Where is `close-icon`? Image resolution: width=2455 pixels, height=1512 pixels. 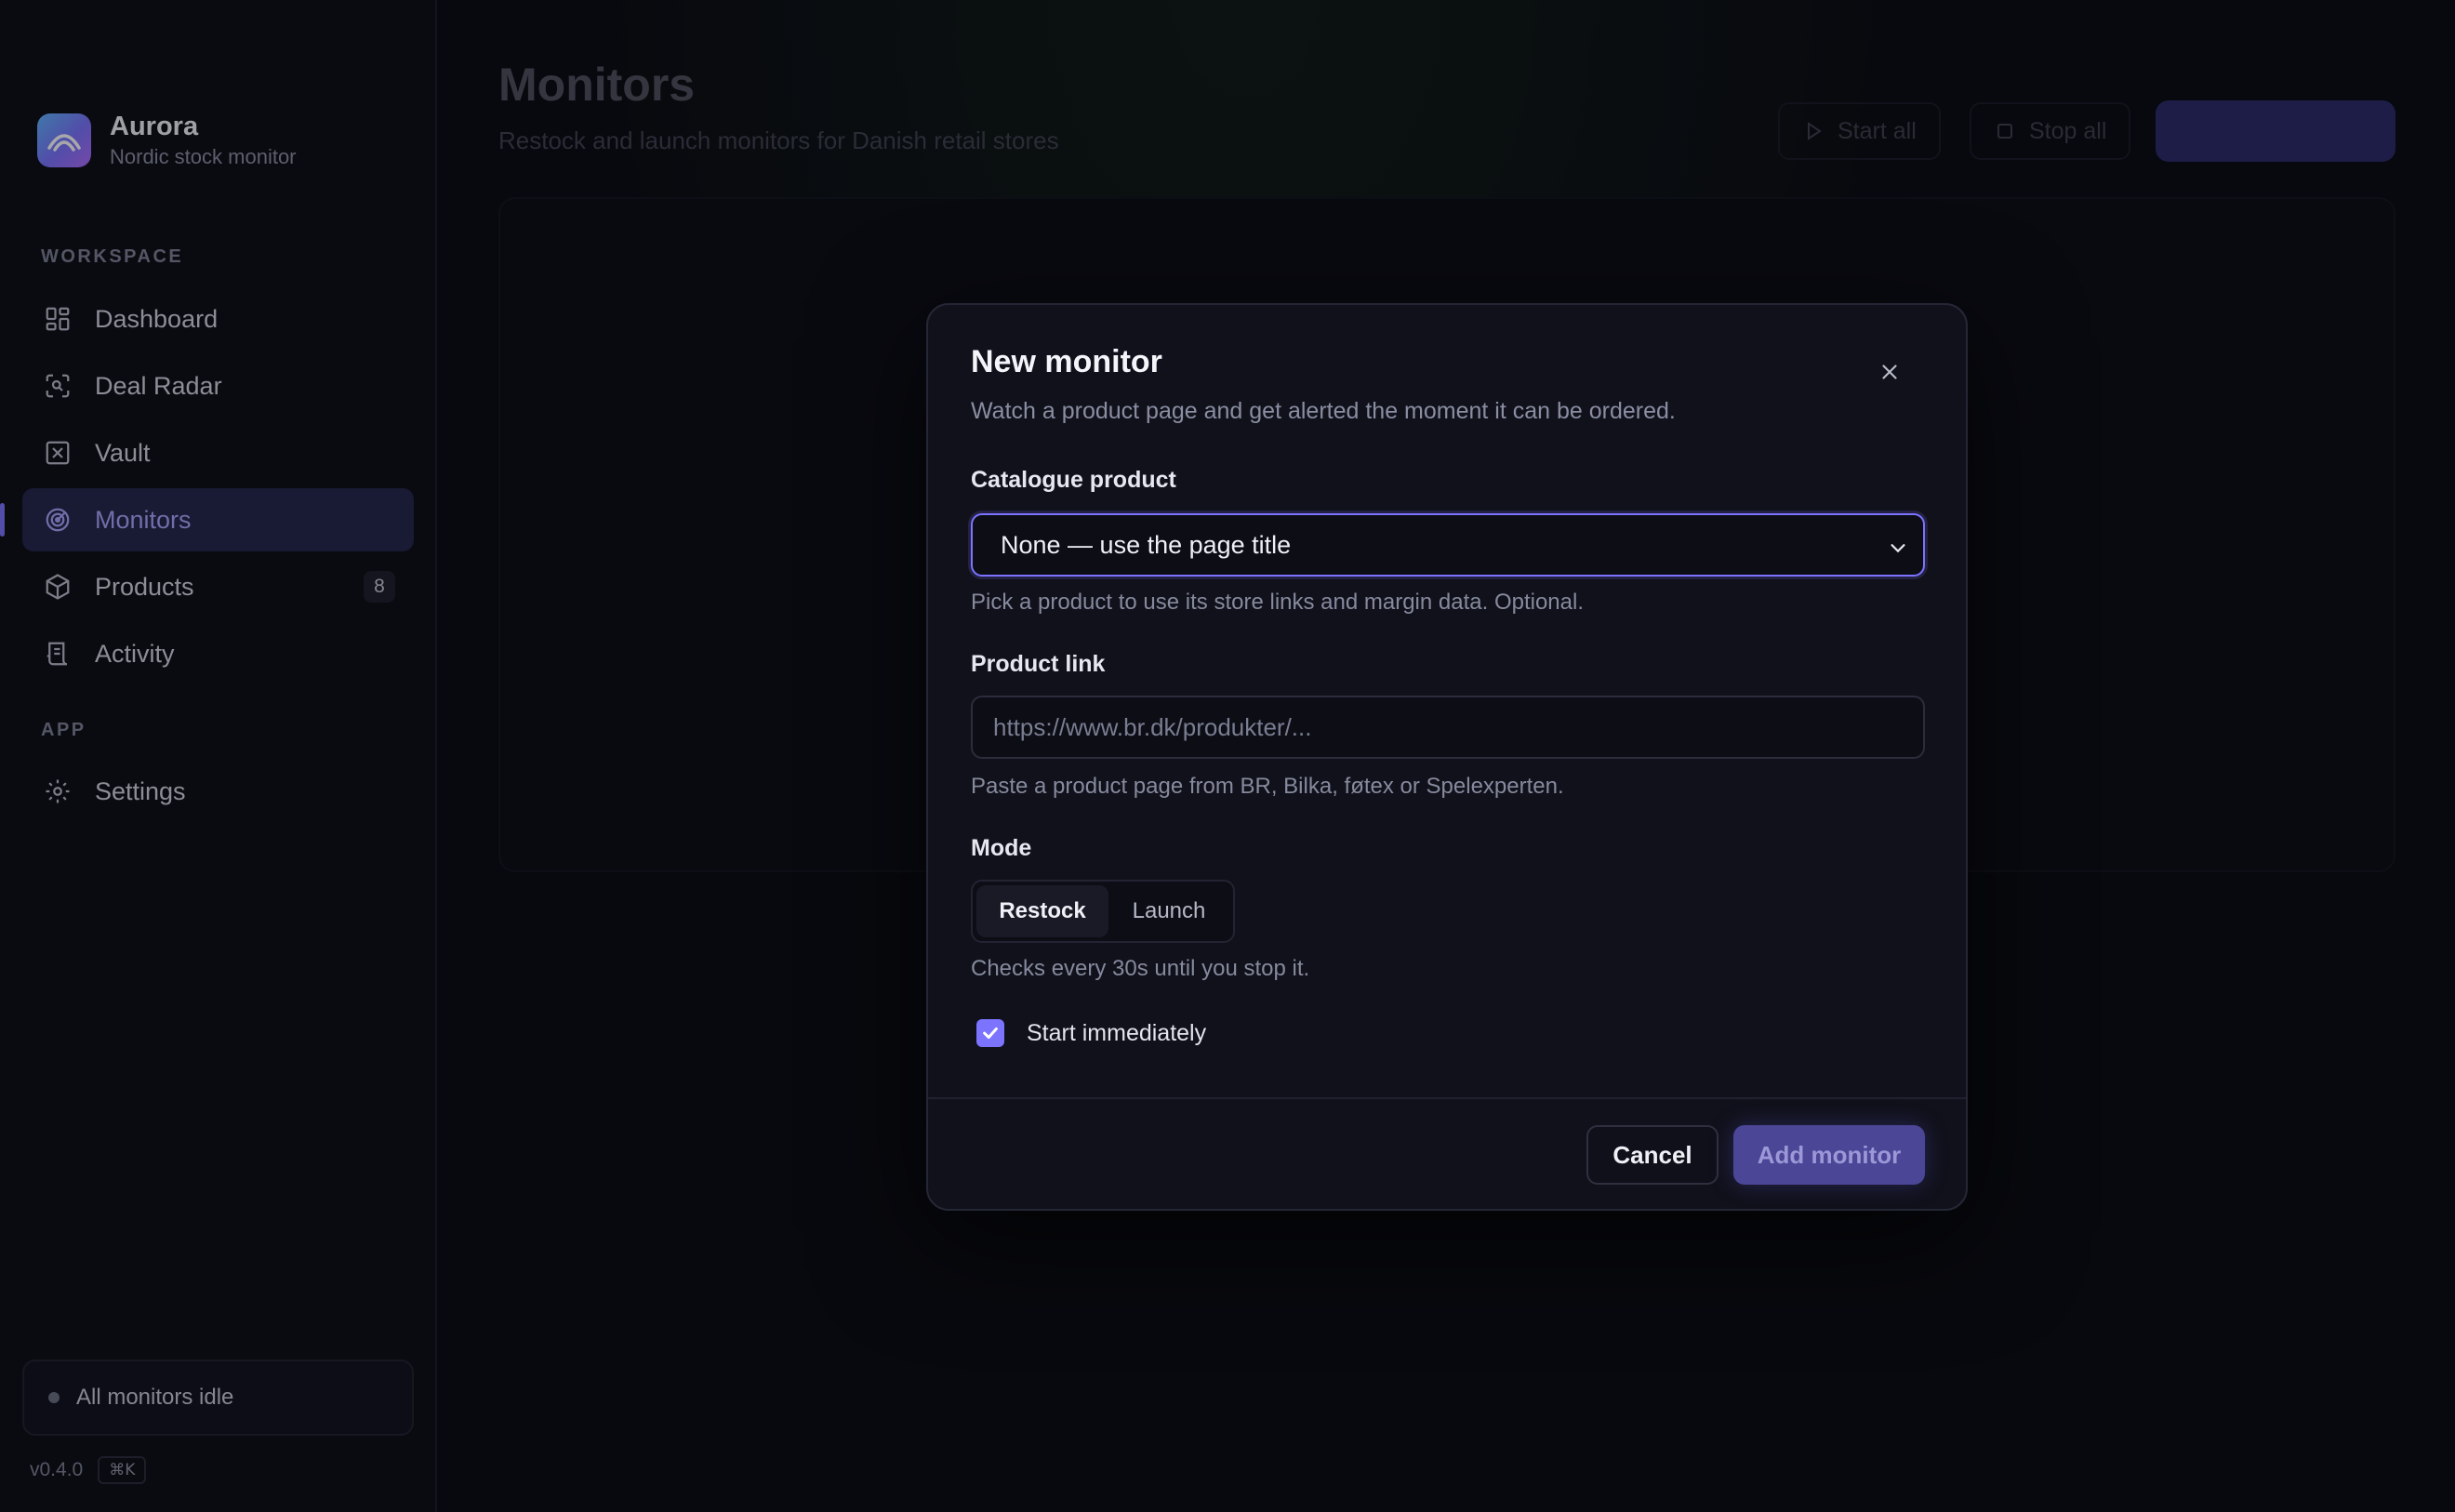
close-icon is located at coordinates (1889, 372).